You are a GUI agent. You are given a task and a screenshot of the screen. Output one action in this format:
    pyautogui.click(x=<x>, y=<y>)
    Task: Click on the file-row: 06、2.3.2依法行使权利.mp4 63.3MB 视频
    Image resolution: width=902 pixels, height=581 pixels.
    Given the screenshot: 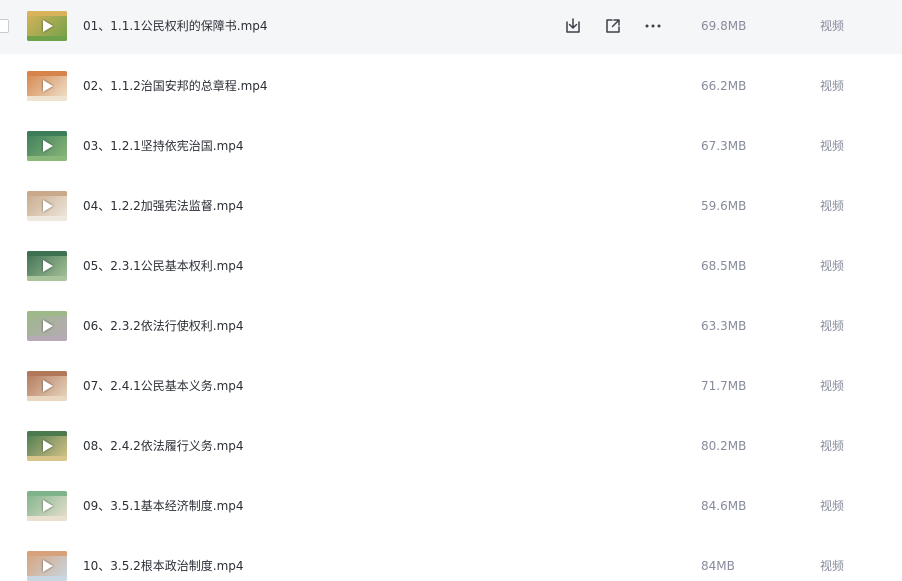 What is the action you would take?
    pyautogui.click(x=451, y=327)
    